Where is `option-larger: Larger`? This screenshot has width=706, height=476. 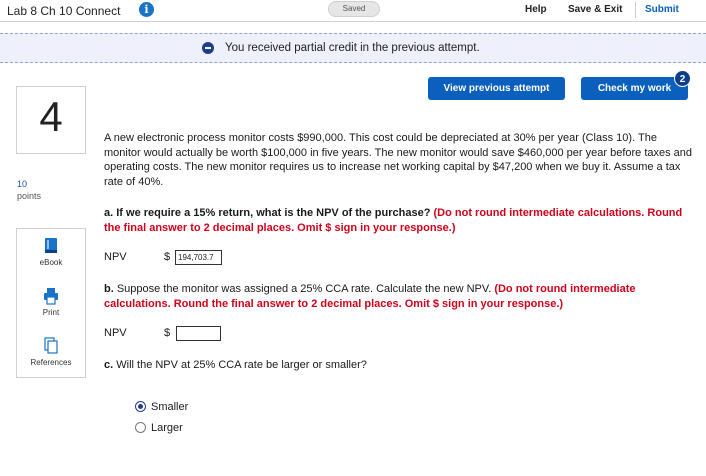 option-larger: Larger is located at coordinates (159, 427).